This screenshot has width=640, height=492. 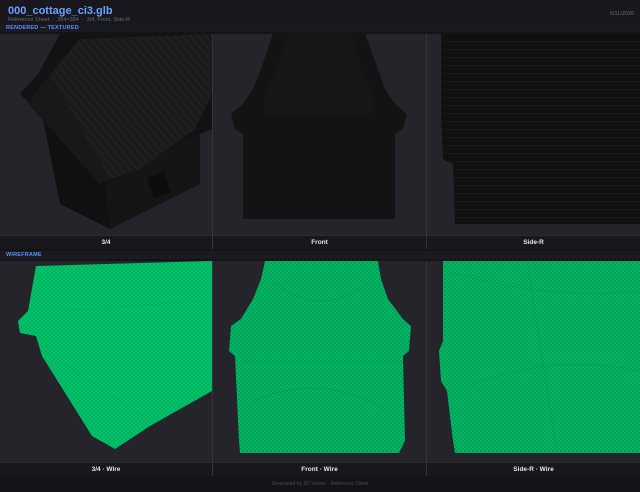 I want to click on footer-text: Generated by 3D Viewer · Reference Sheet, so click(x=320, y=484).